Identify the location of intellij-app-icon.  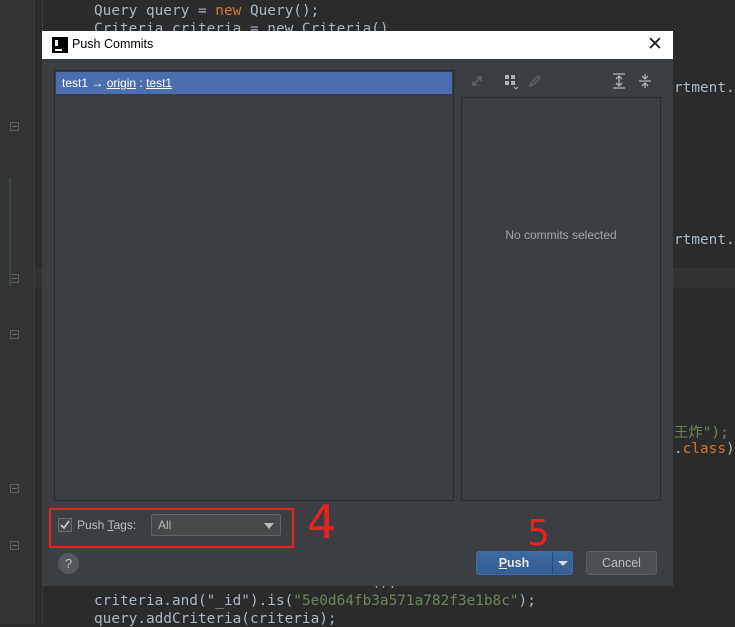
(60, 45).